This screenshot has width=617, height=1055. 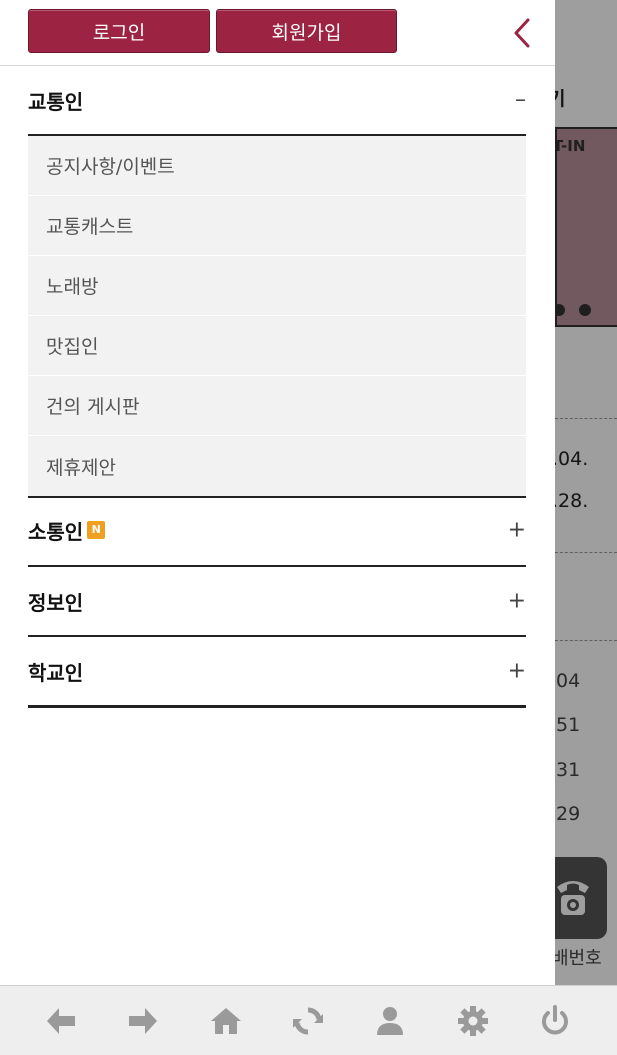 I want to click on home-button, so click(x=226, y=1021).